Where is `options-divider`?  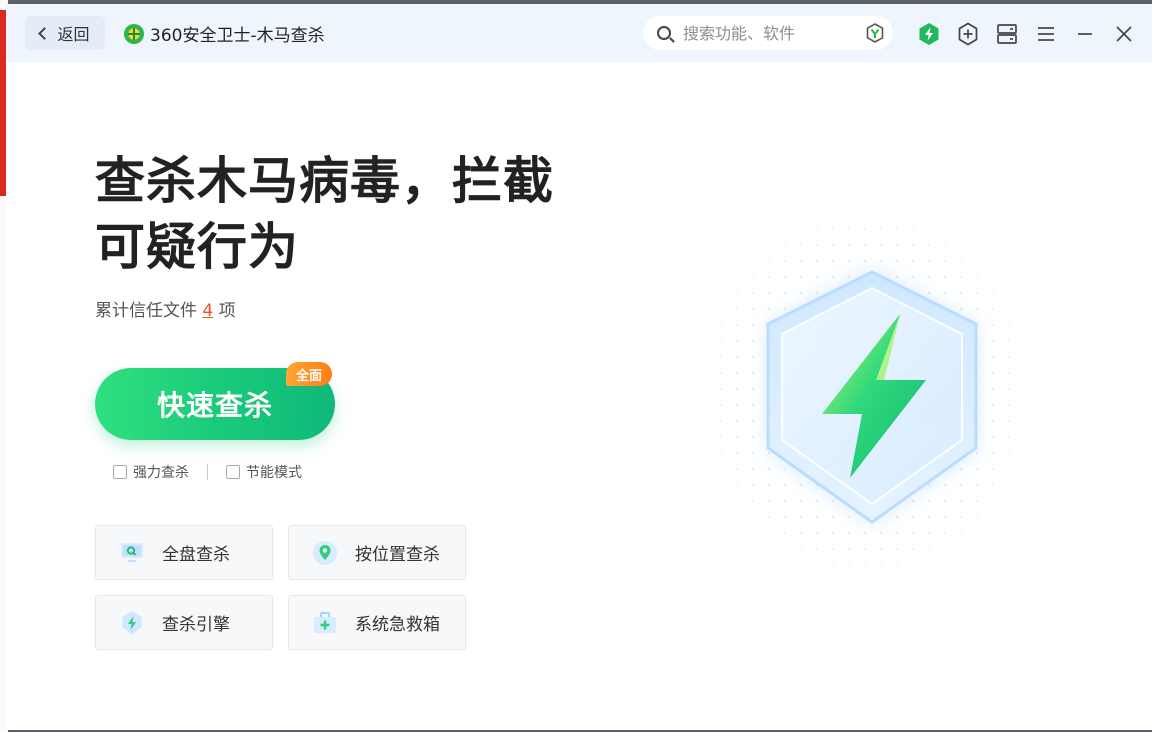
options-divider is located at coordinates (207, 472).